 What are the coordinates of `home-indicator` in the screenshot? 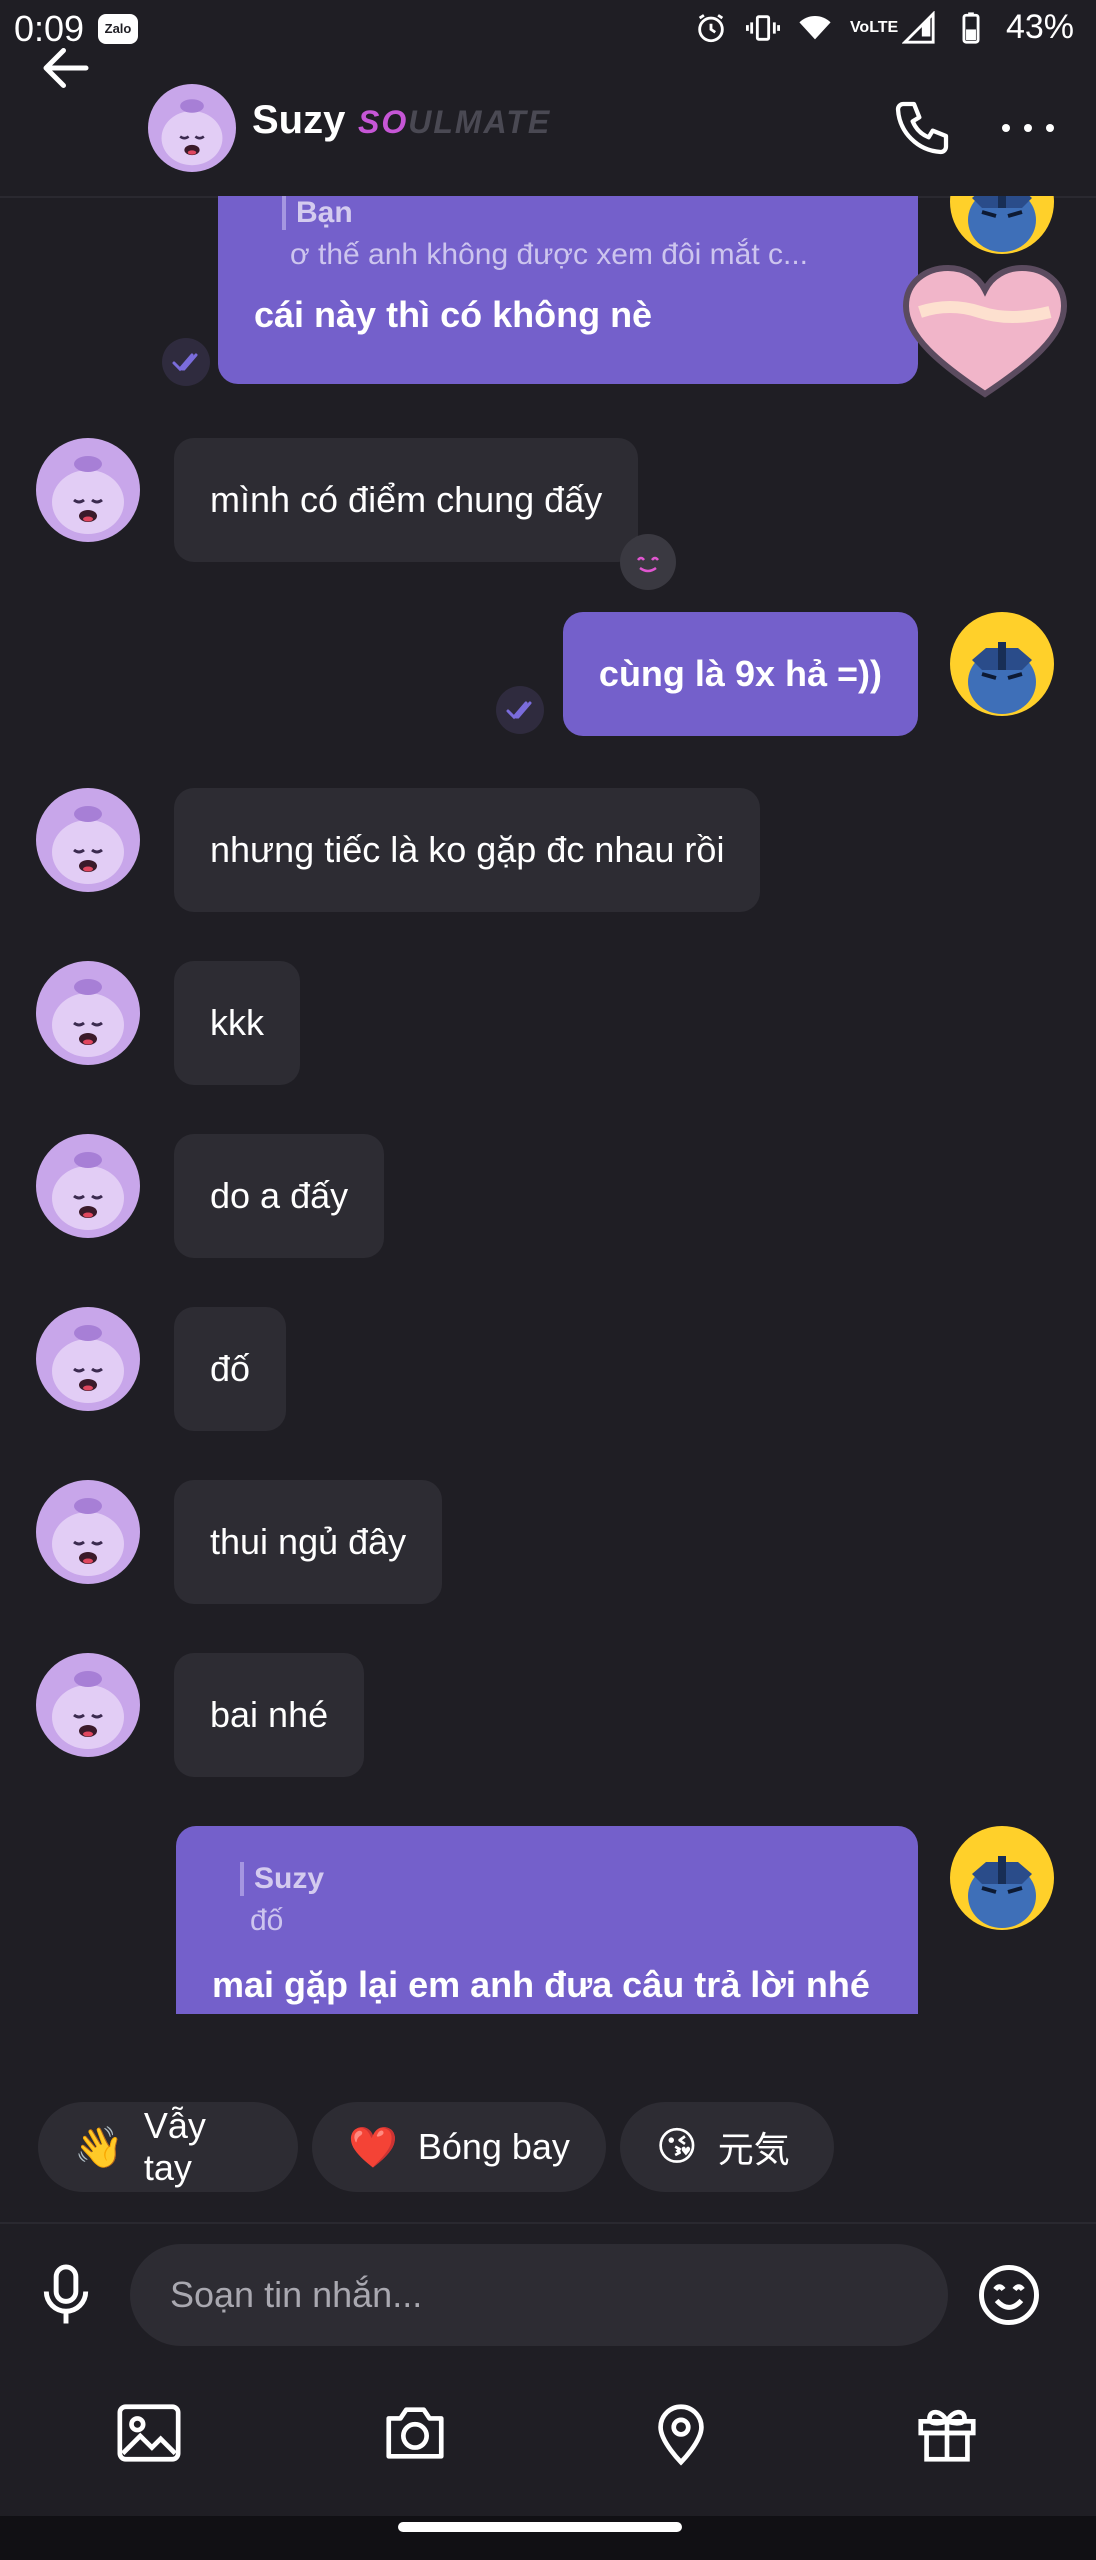 It's located at (540, 2527).